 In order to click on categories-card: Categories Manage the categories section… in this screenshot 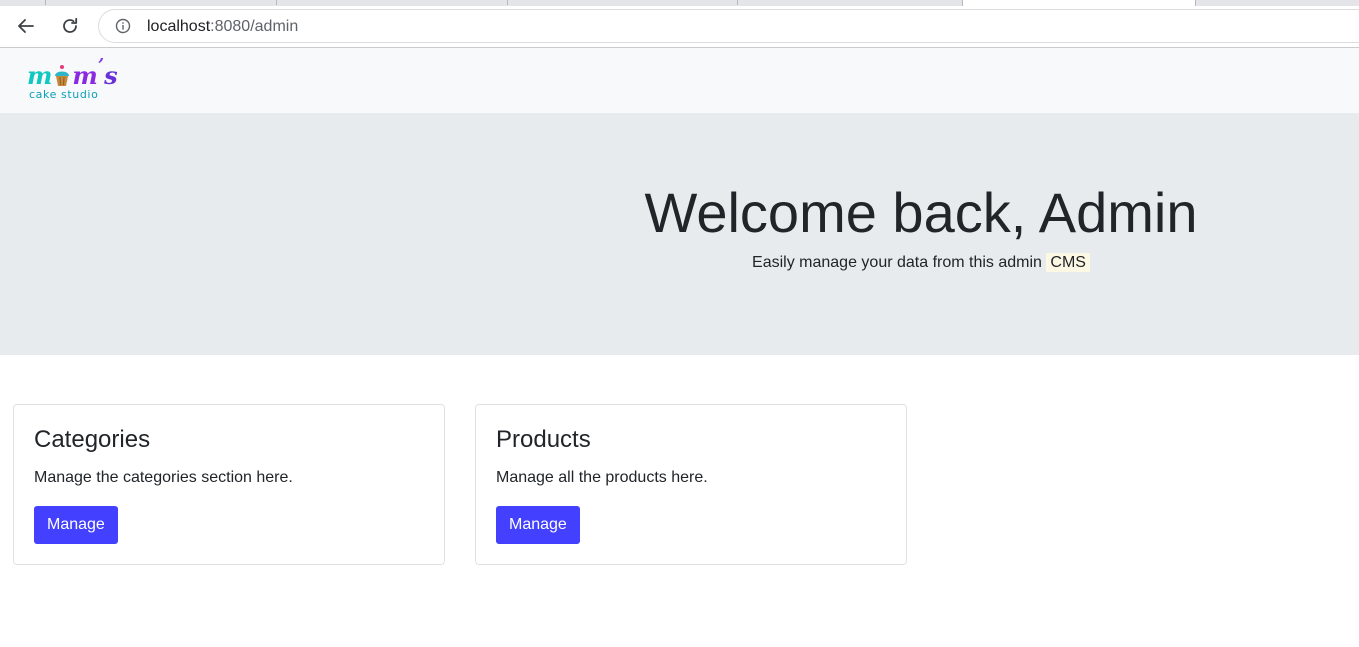, I will do `click(229, 484)`.